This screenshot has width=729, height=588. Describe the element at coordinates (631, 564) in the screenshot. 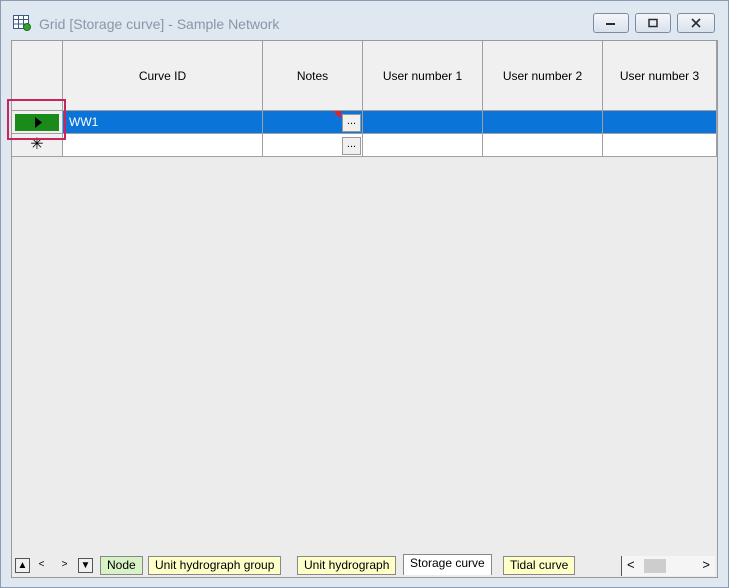

I see `scroll-left-button: <` at that location.